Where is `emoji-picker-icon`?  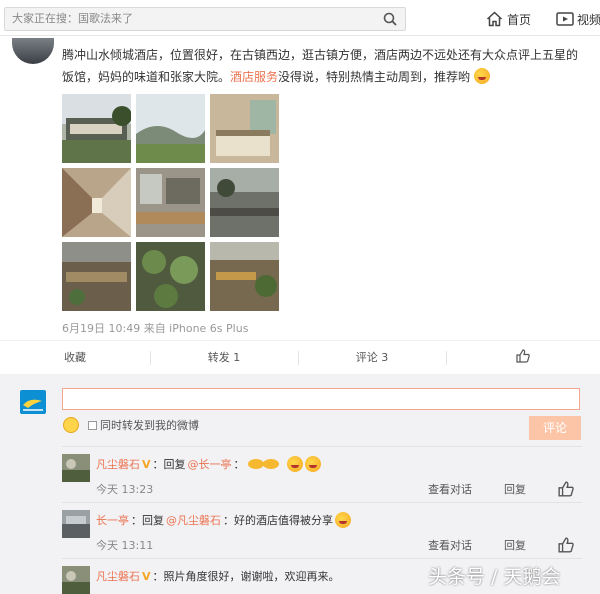 emoji-picker-icon is located at coordinates (71, 425).